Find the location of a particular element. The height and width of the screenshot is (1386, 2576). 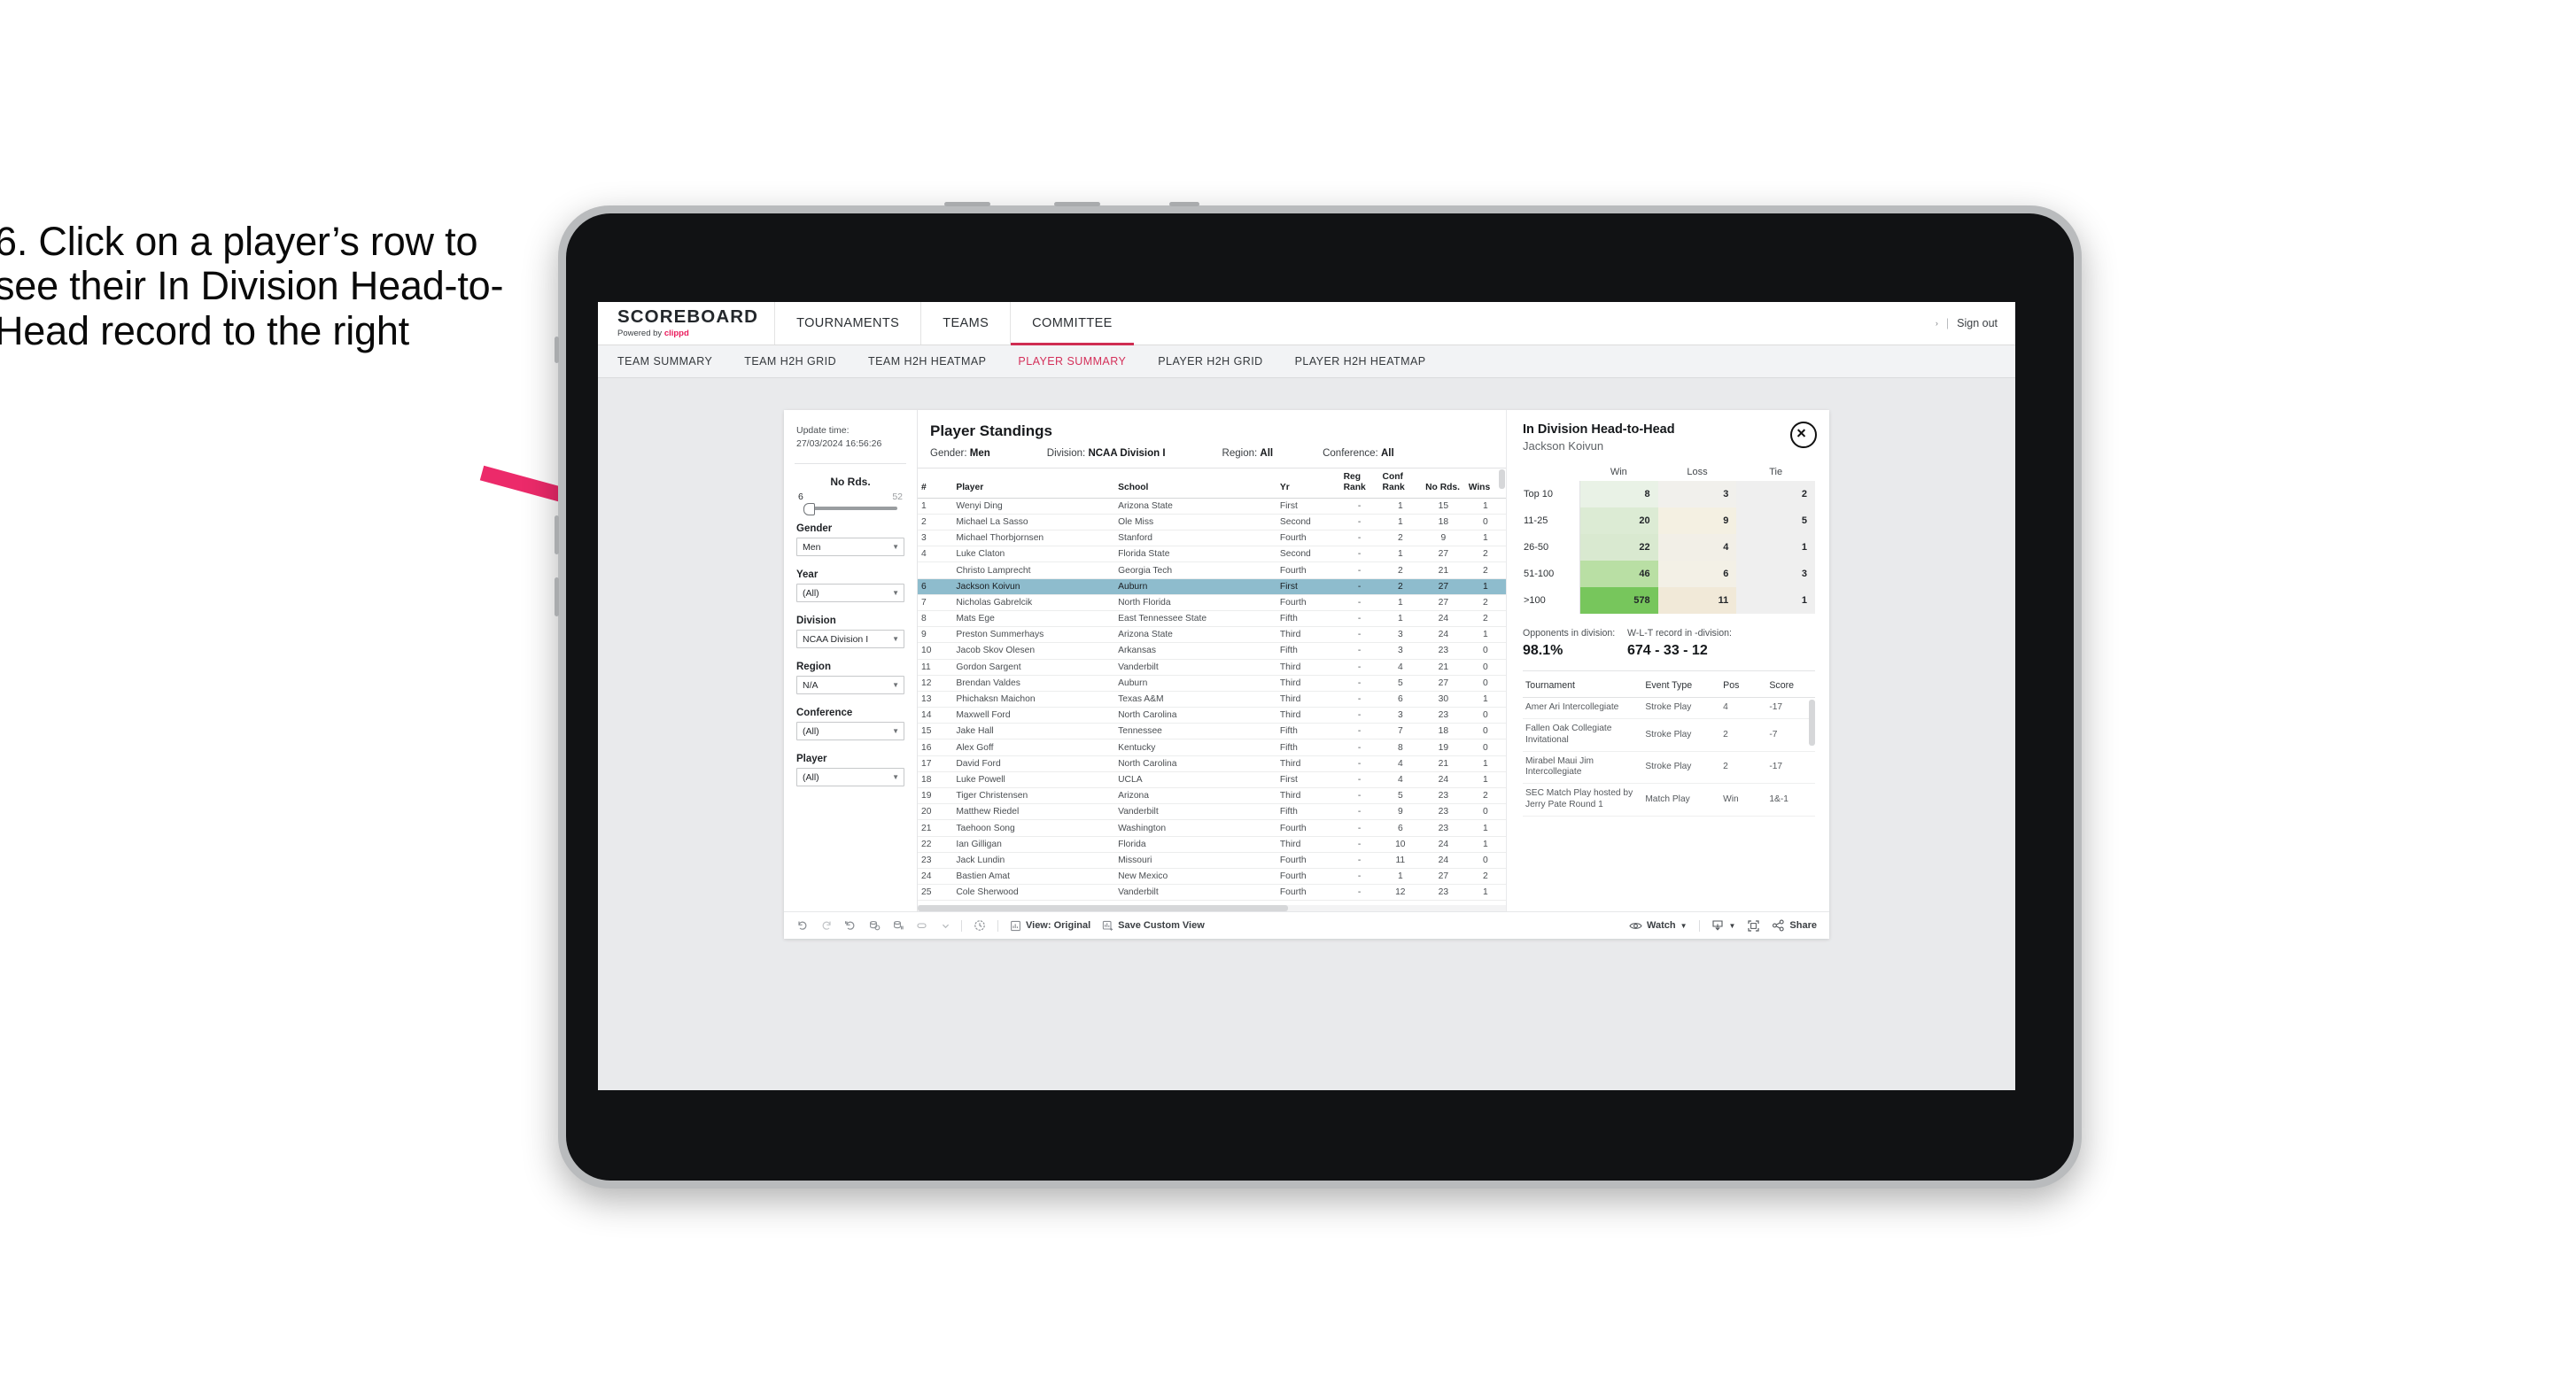

view-original-button: View: Original is located at coordinates (1050, 926).